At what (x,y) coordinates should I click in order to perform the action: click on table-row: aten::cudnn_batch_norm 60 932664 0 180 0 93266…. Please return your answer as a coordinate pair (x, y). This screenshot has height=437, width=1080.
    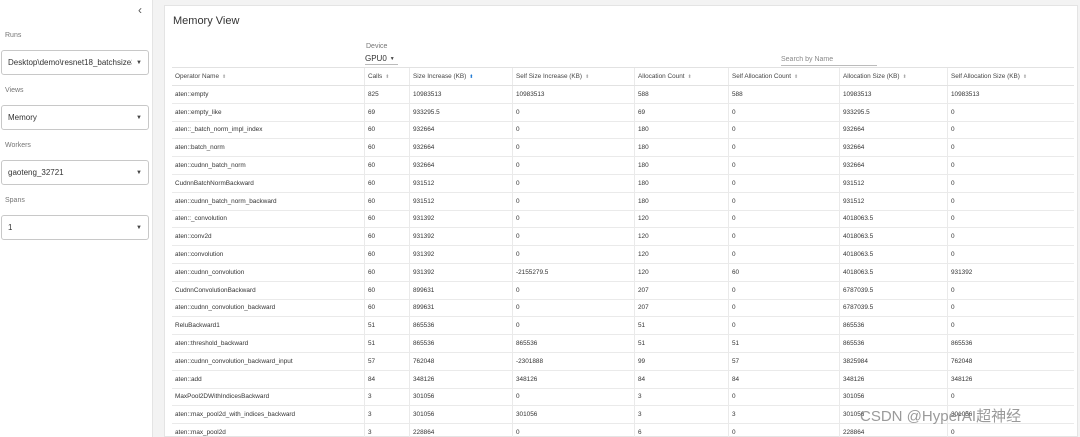
    Looking at the image, I should click on (623, 166).